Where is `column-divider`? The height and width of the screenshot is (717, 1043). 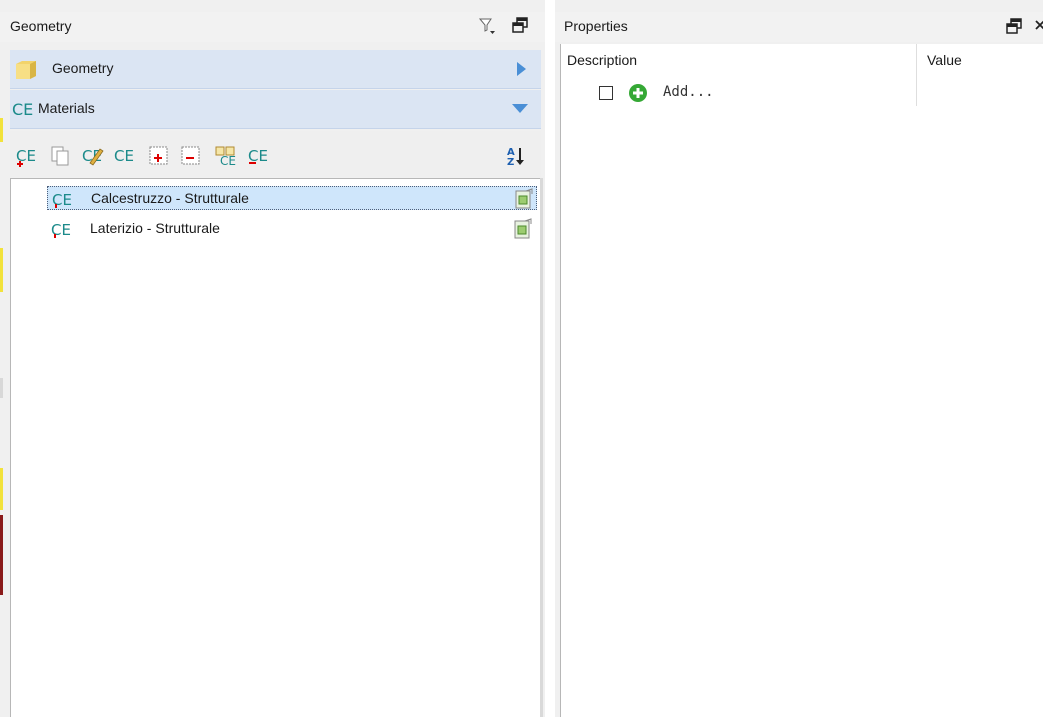 column-divider is located at coordinates (916, 75).